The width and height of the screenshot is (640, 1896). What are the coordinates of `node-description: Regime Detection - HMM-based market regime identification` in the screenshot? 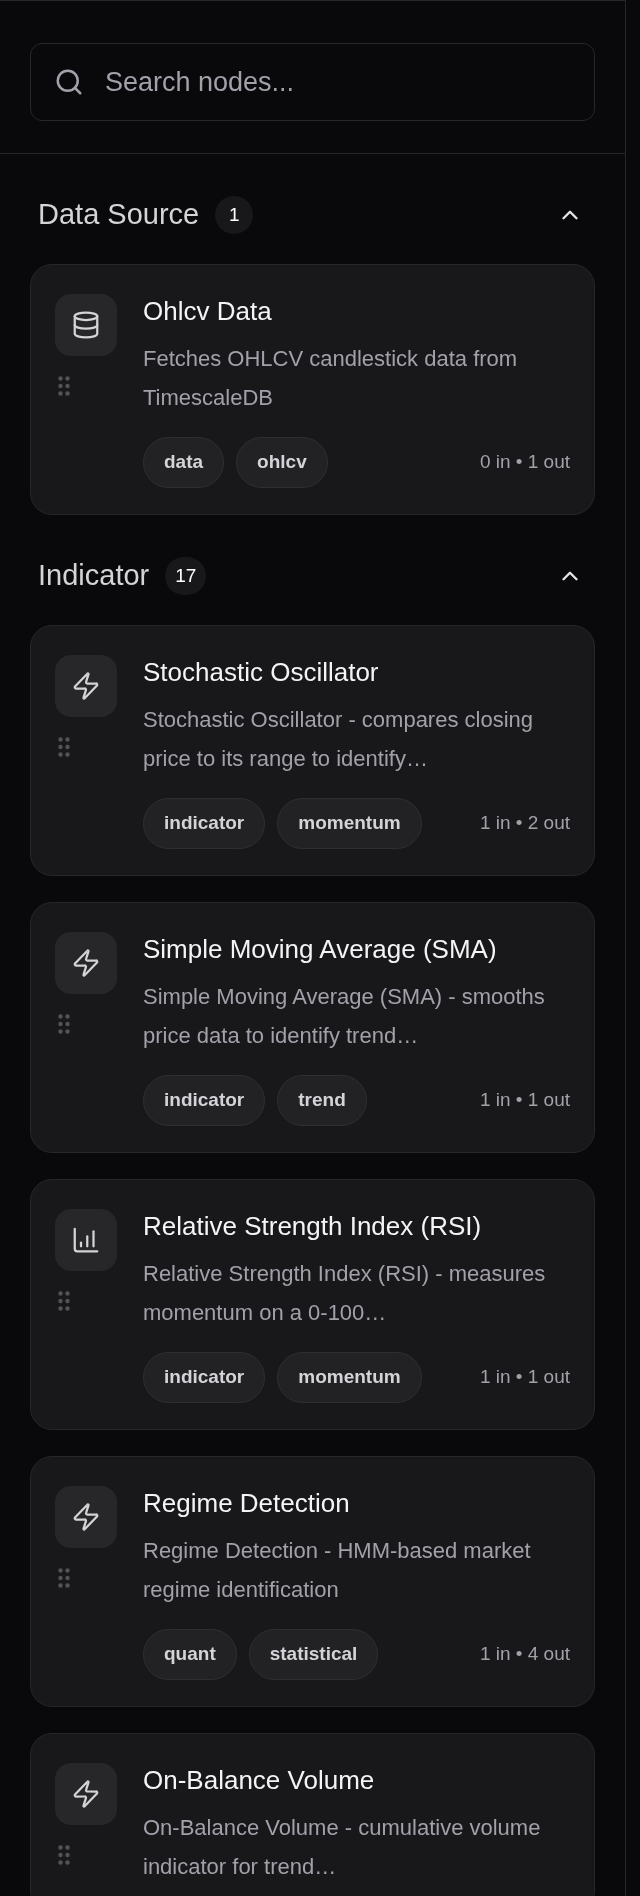 It's located at (337, 1570).